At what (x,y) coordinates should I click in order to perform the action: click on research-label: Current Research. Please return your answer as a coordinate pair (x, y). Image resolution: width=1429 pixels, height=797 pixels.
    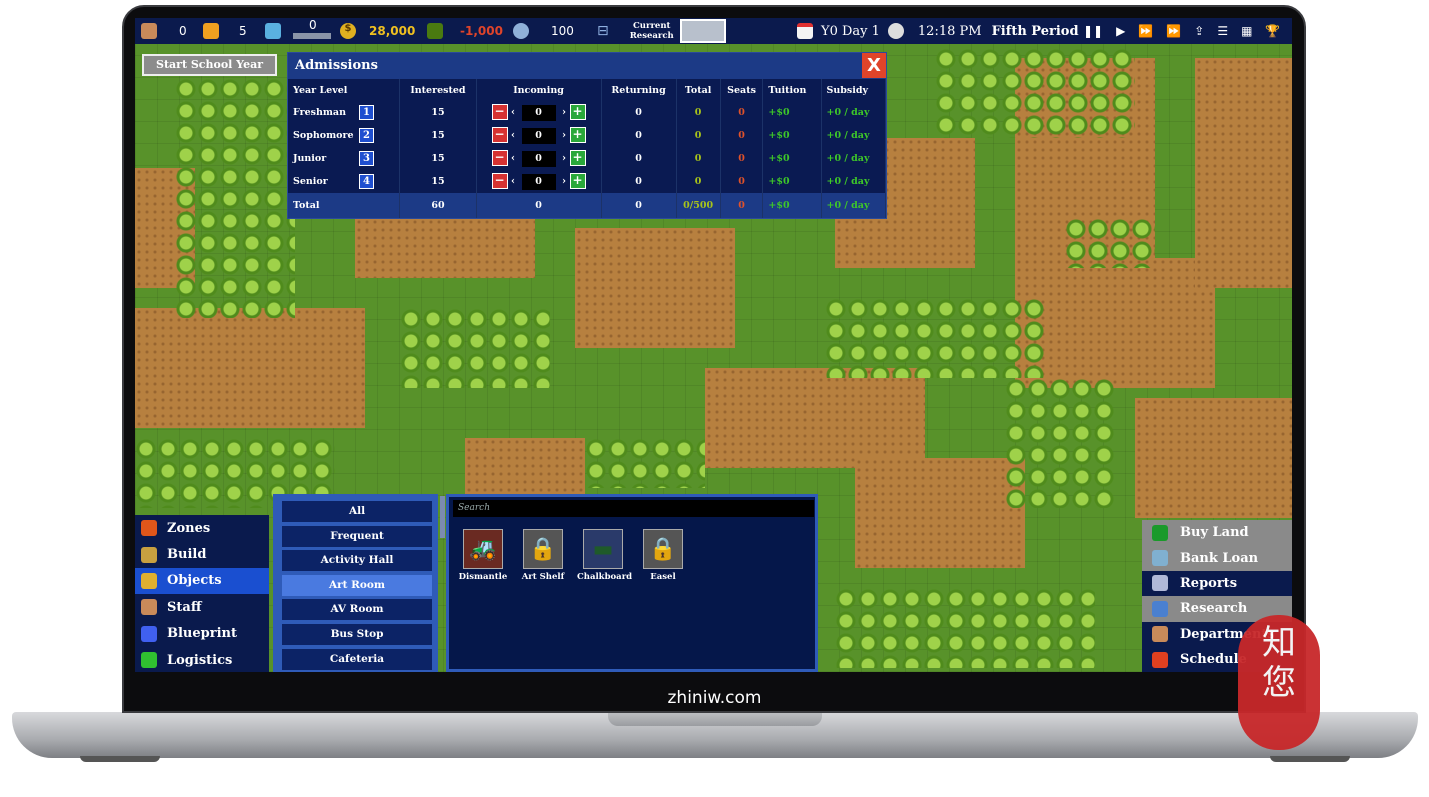
    Looking at the image, I should click on (651, 31).